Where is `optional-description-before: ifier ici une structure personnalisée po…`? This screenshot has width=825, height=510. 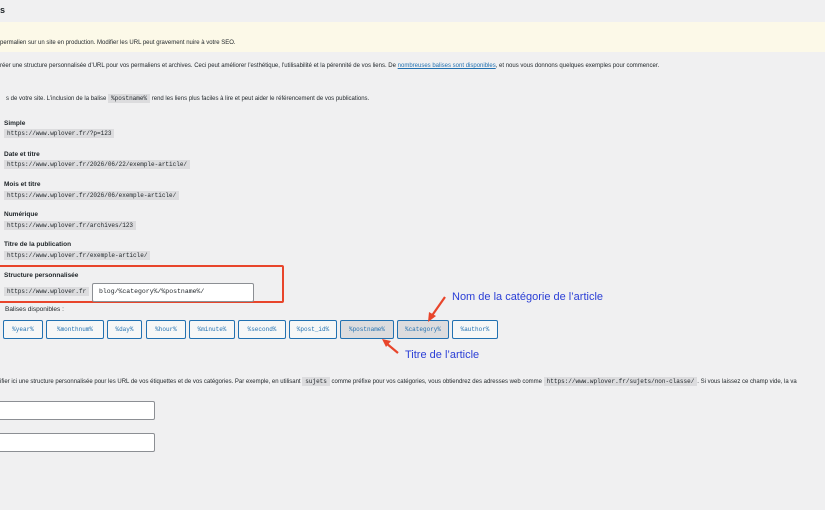
optional-description-before: ifier ici une structure personnalisée po… is located at coordinates (151, 382).